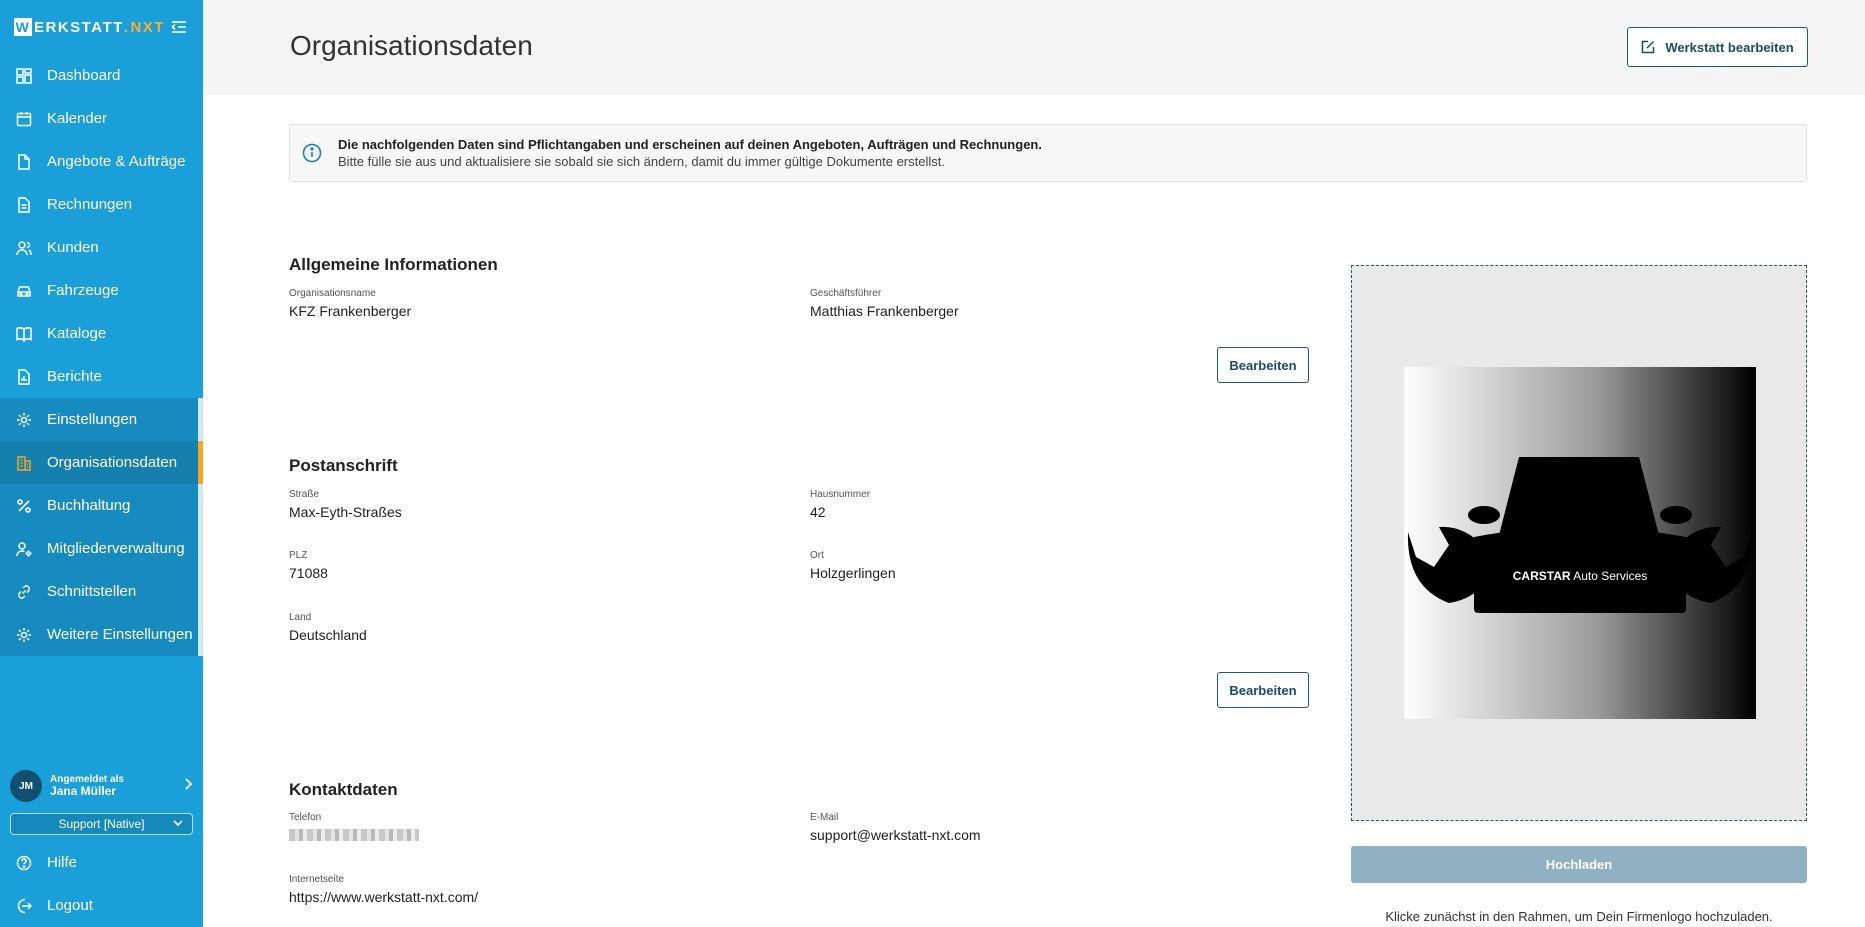 This screenshot has width=1865, height=927. Describe the element at coordinates (24, 506) in the screenshot. I see `percent-icon` at that location.